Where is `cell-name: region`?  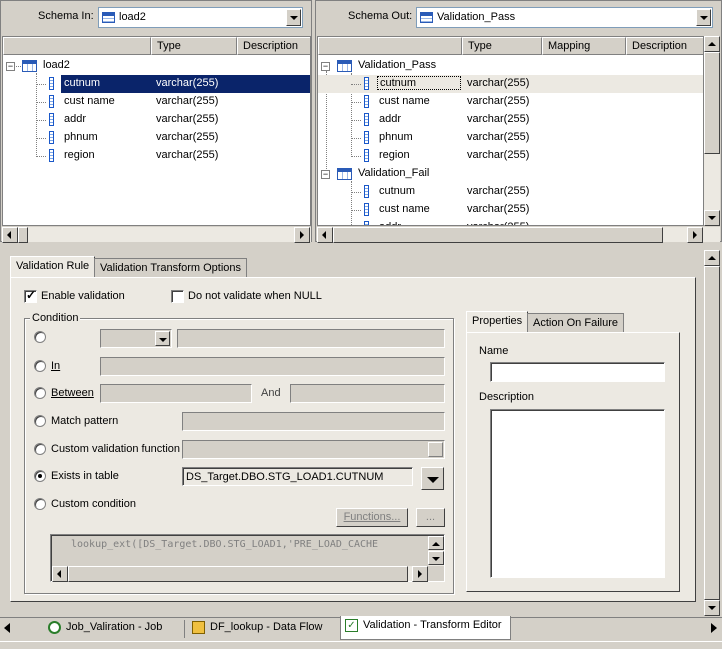
cell-name: region is located at coordinates (79, 155).